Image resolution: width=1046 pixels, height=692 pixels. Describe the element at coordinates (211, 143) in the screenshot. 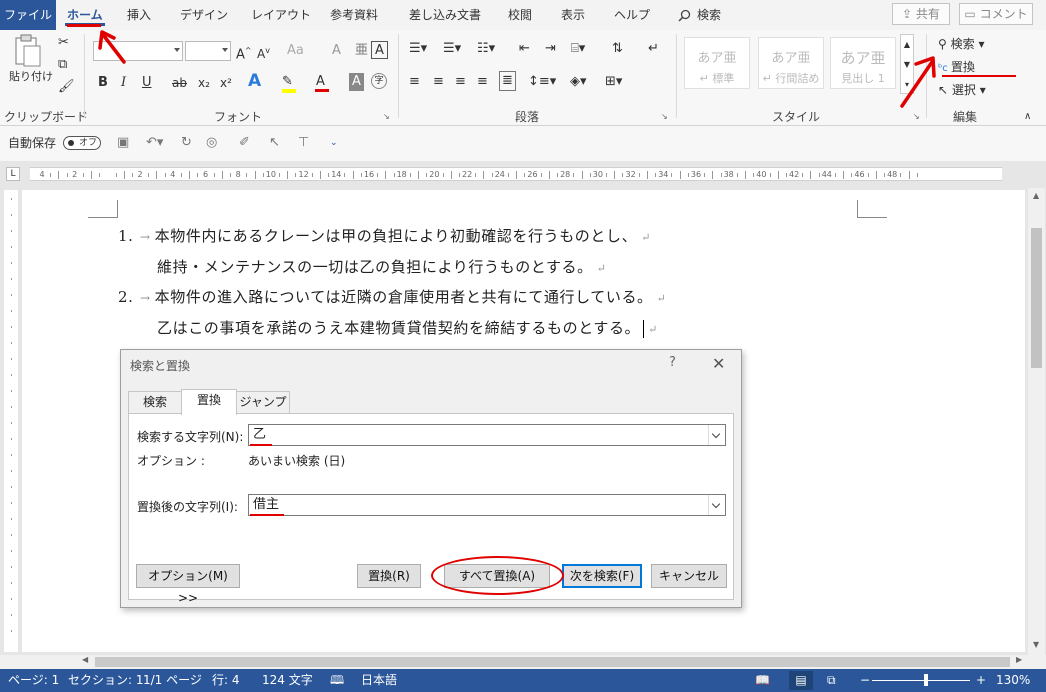

I see `new-doc-icon: ◎` at that location.